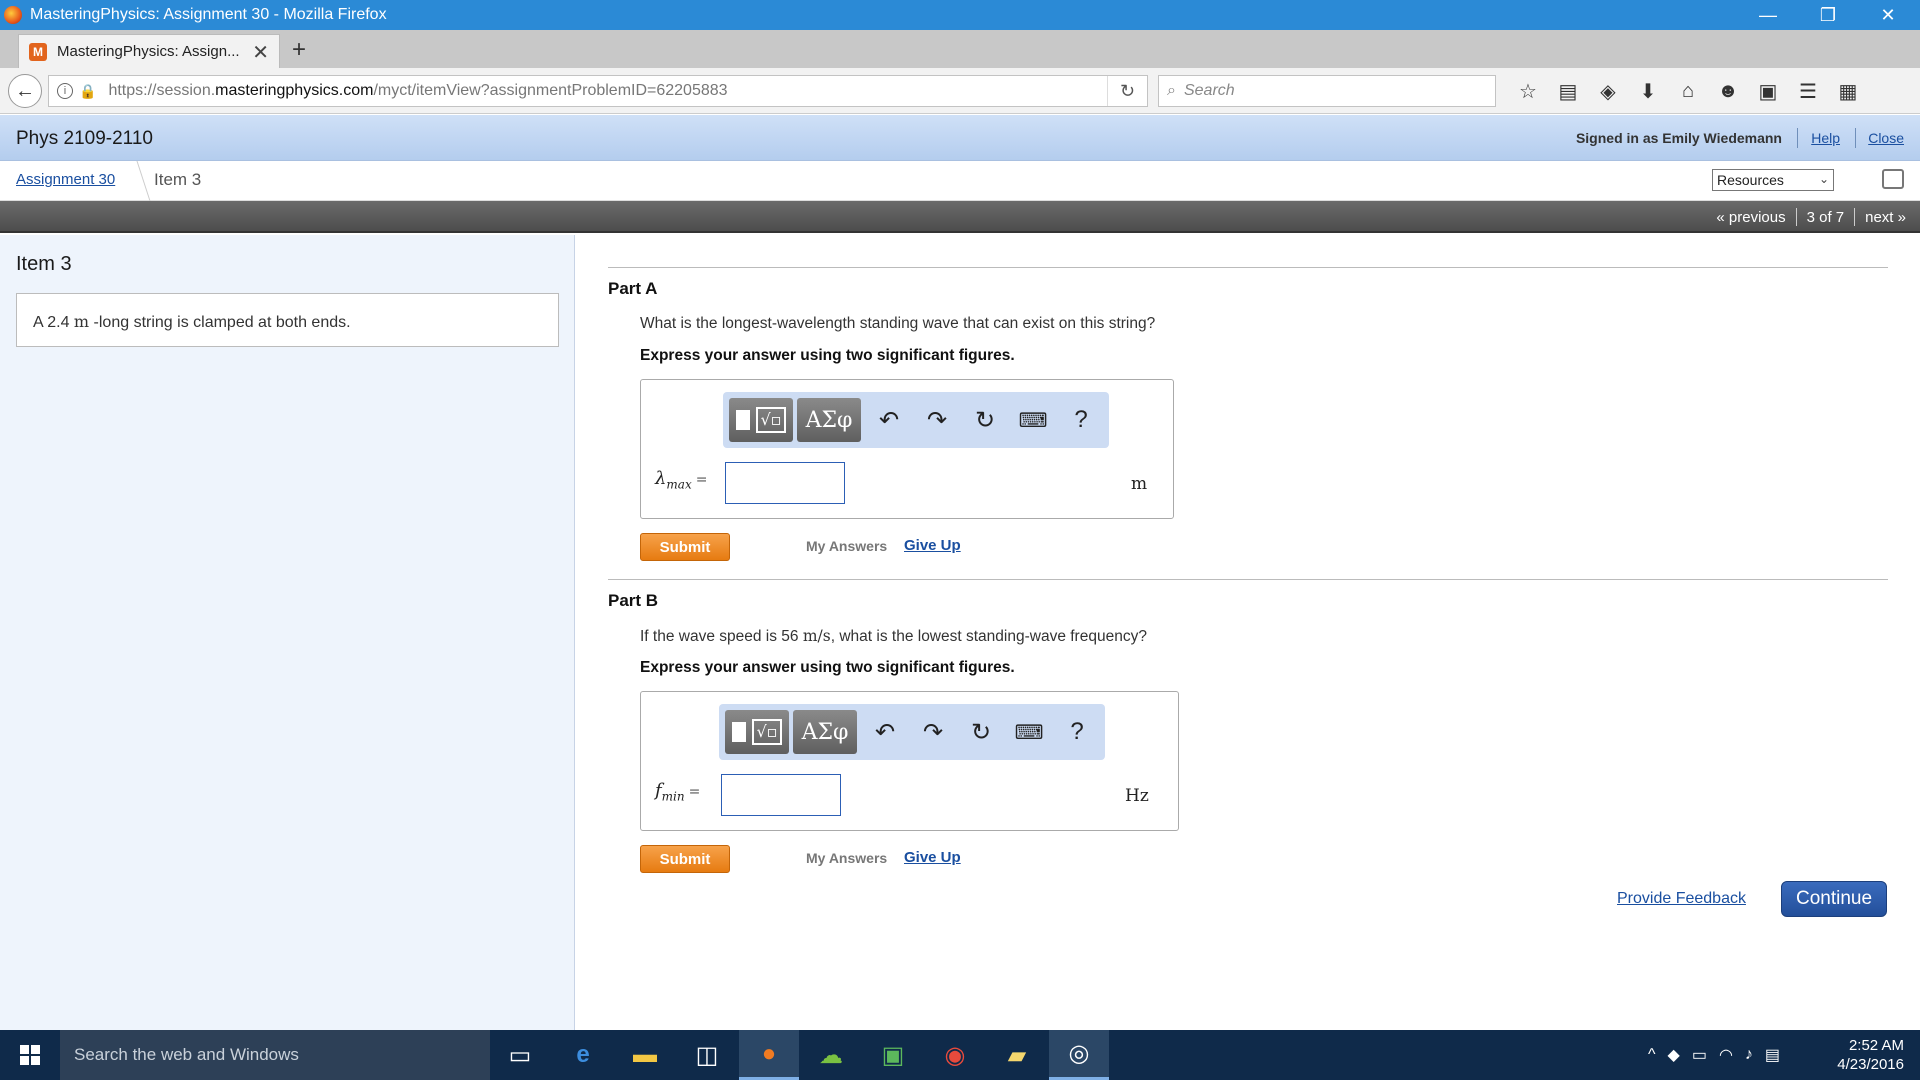  Describe the element at coordinates (13, 15) in the screenshot. I see `firefox-icon` at that location.